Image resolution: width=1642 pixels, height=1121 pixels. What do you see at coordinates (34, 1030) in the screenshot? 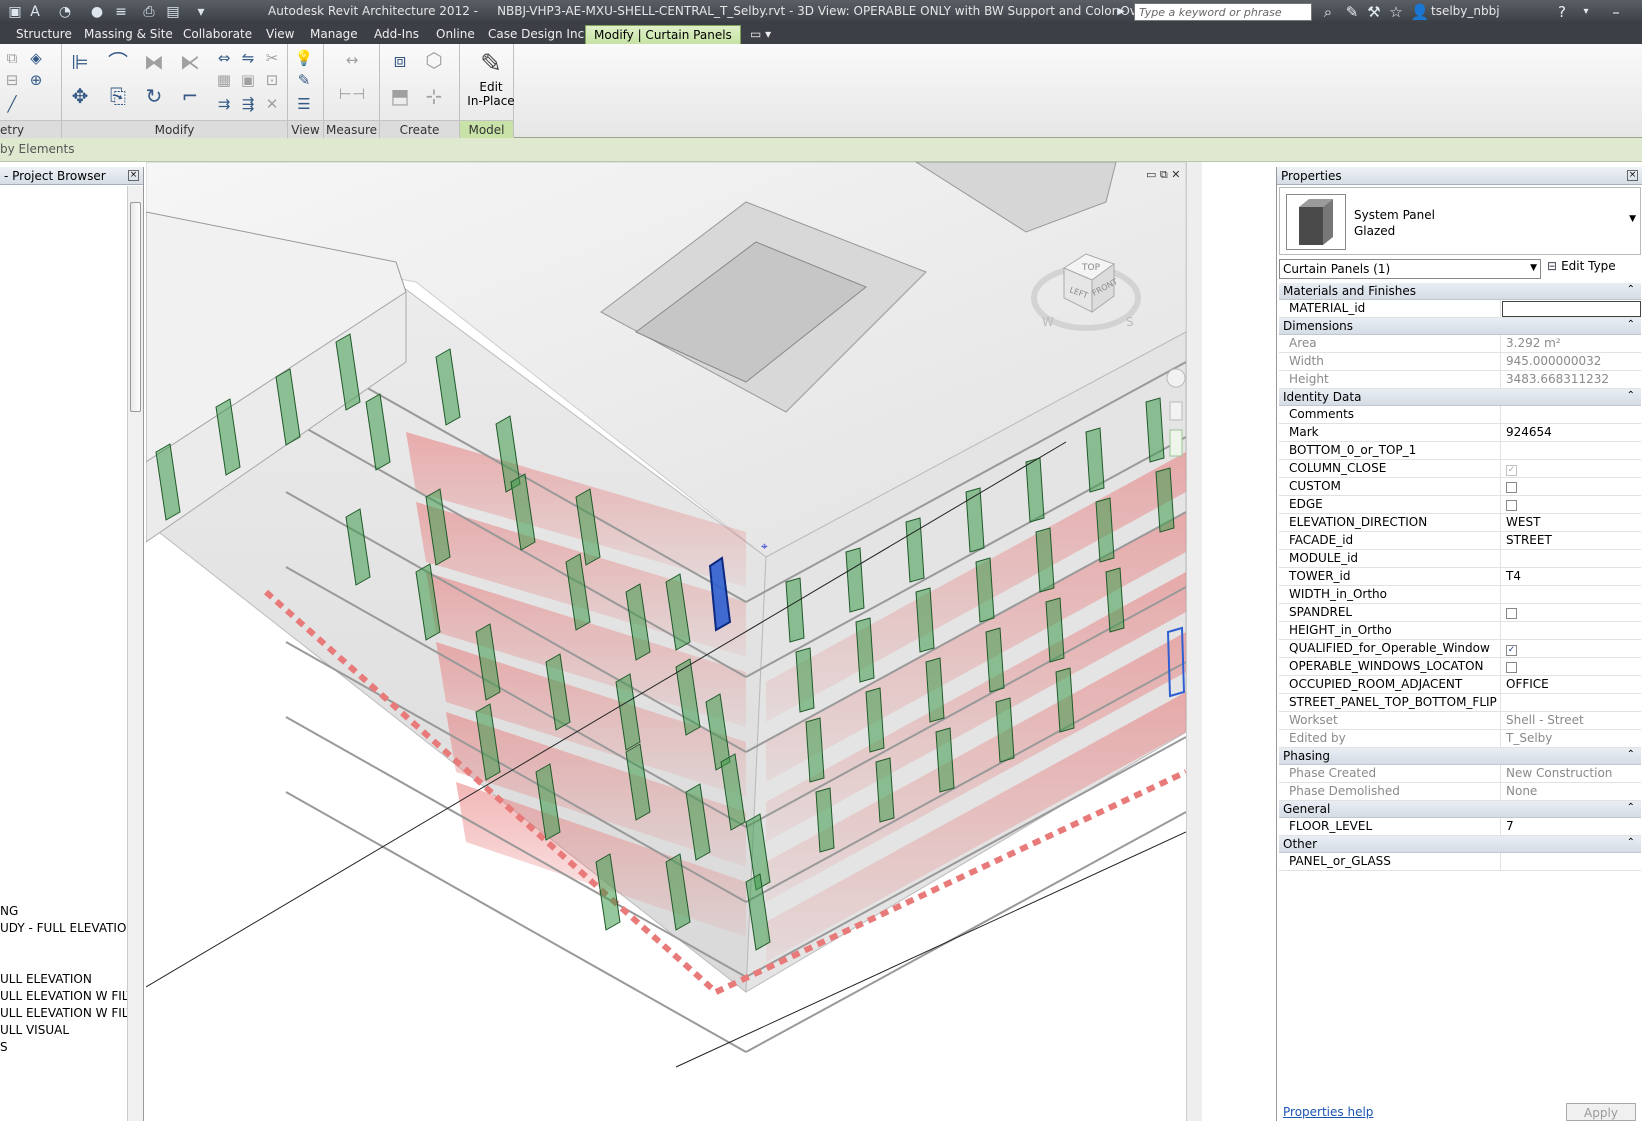
I see `browser-item: ULL VISUAL` at bounding box center [34, 1030].